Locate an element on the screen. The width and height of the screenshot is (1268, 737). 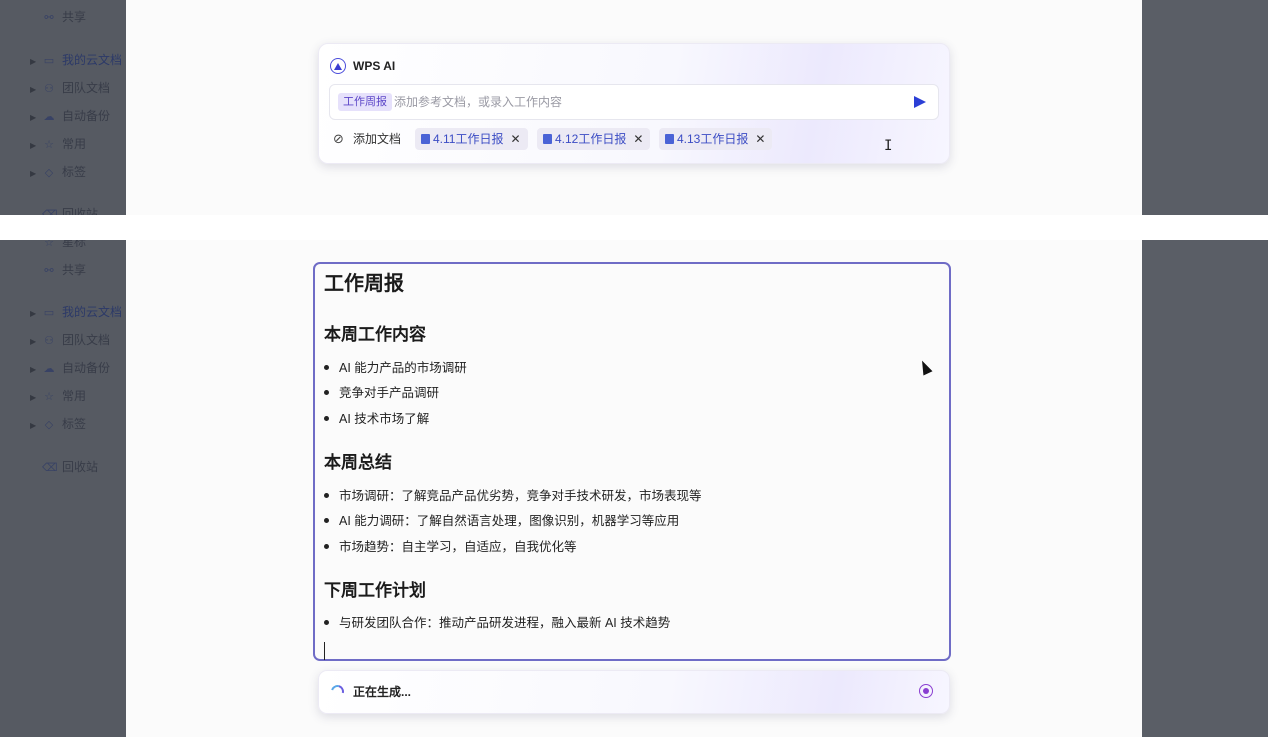
paperclip-icon: ⊘ is located at coordinates (338, 138).